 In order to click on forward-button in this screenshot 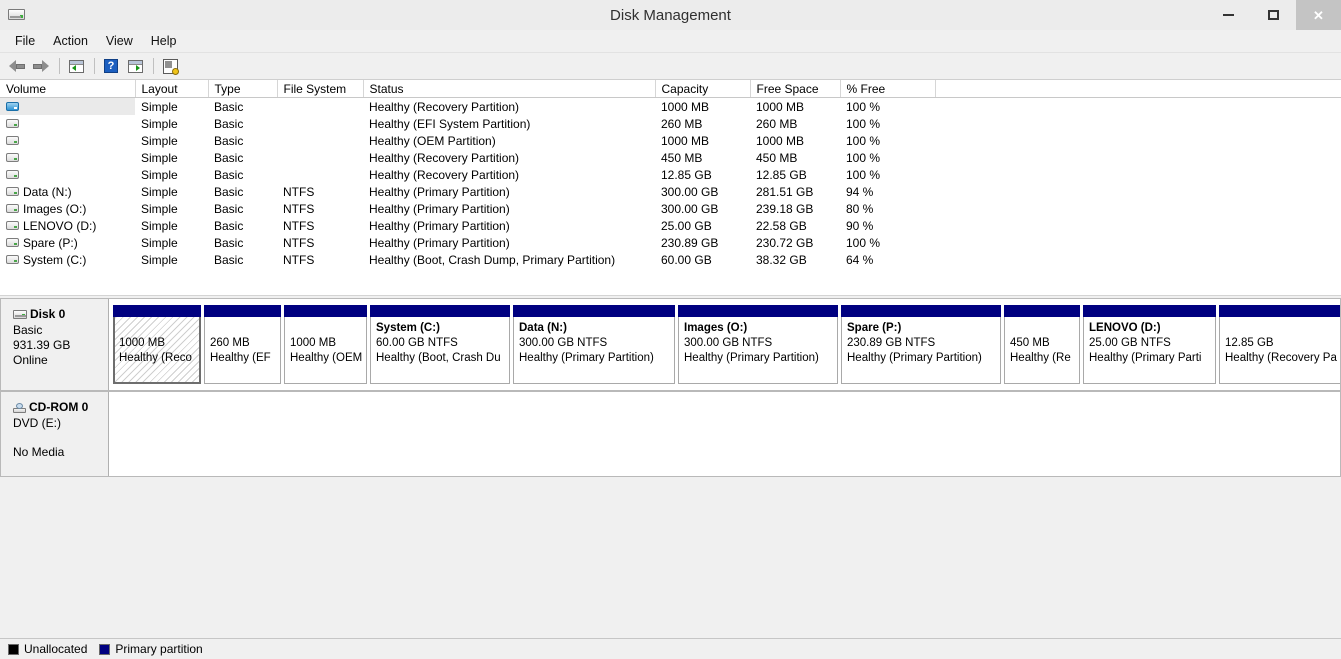, I will do `click(41, 66)`.